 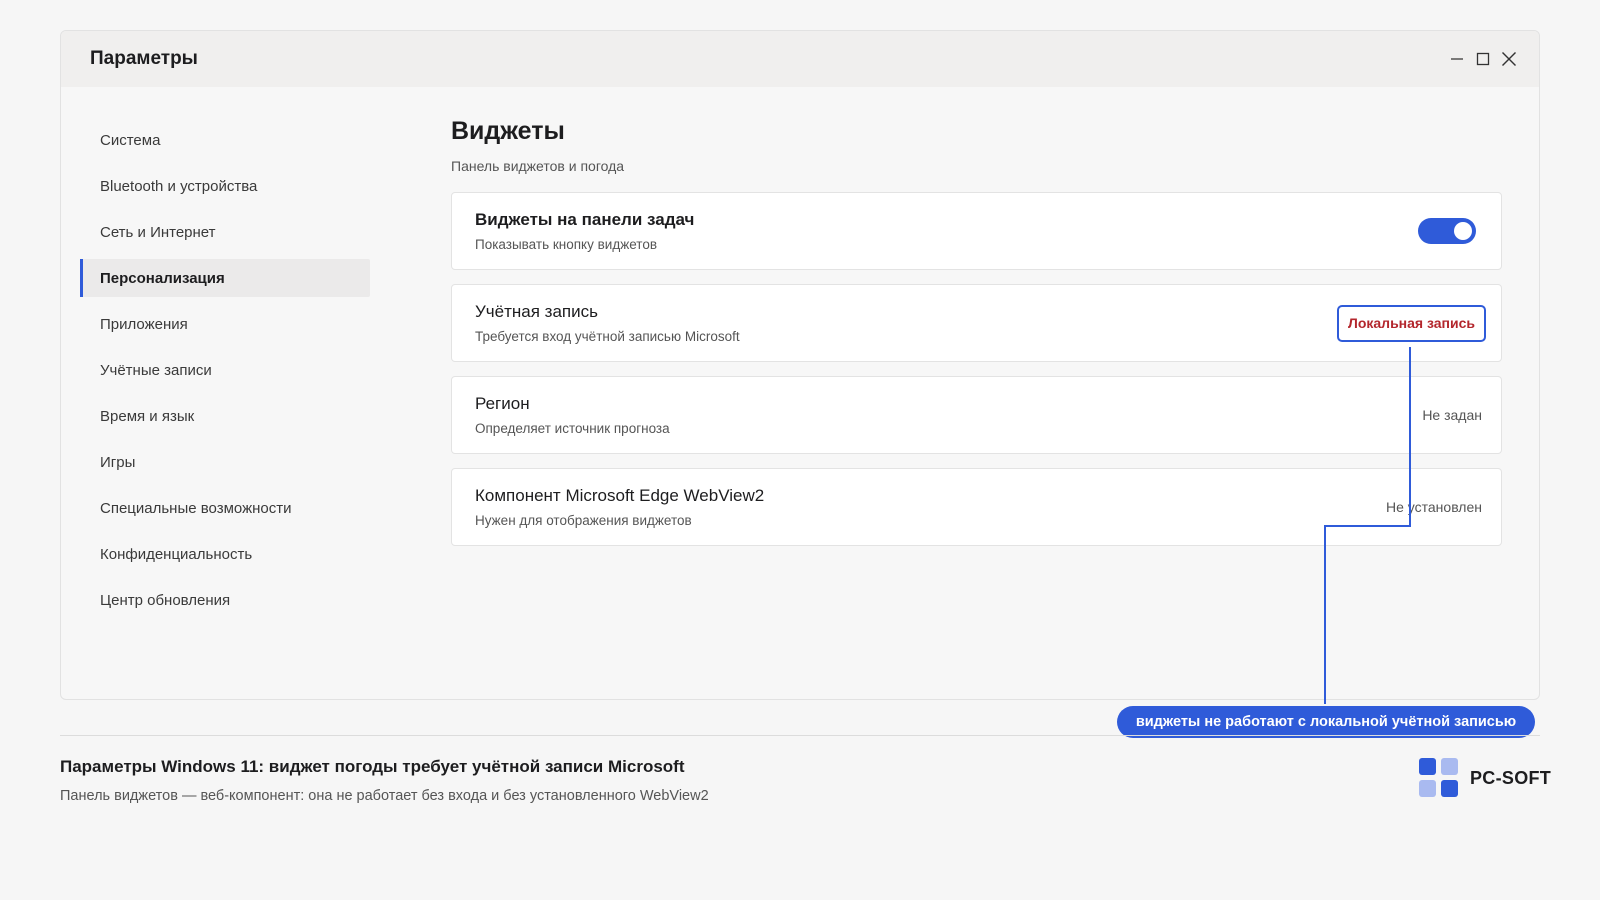 What do you see at coordinates (585, 219) in the screenshot?
I see `card-title: Виджеты на панели задач` at bounding box center [585, 219].